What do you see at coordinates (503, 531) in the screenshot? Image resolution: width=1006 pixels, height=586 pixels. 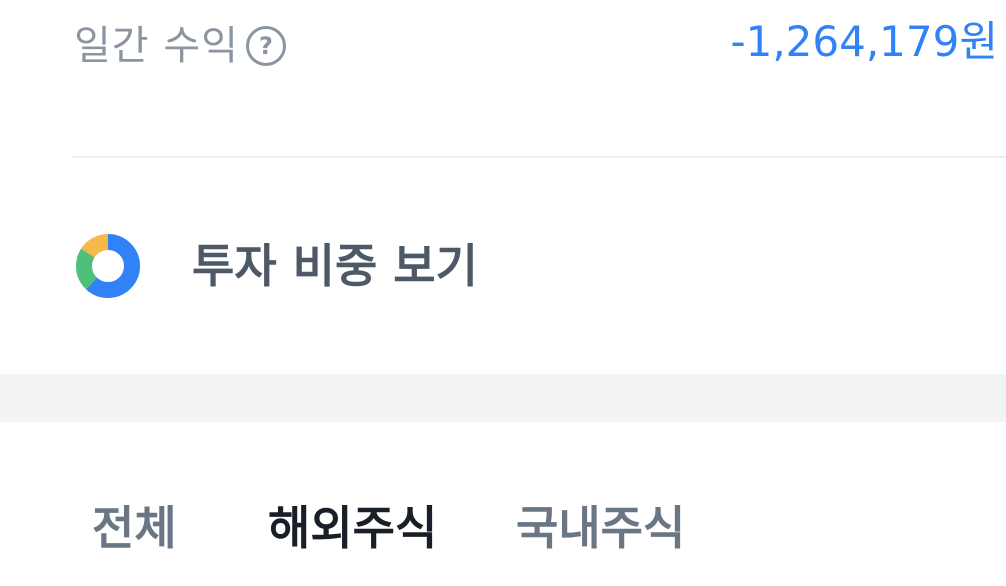 I see `market-tabs: 전체 해외주식 국내주식` at bounding box center [503, 531].